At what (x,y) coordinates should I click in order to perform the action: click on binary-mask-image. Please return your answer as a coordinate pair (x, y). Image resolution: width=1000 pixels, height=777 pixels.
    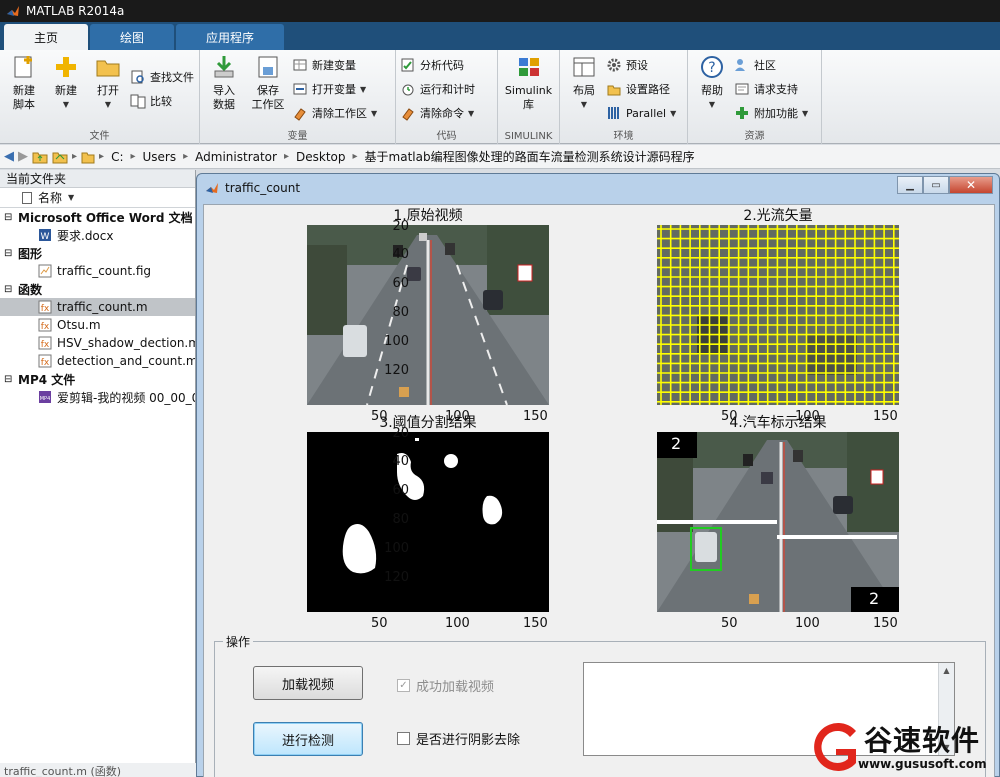
    Looking at the image, I should click on (428, 522).